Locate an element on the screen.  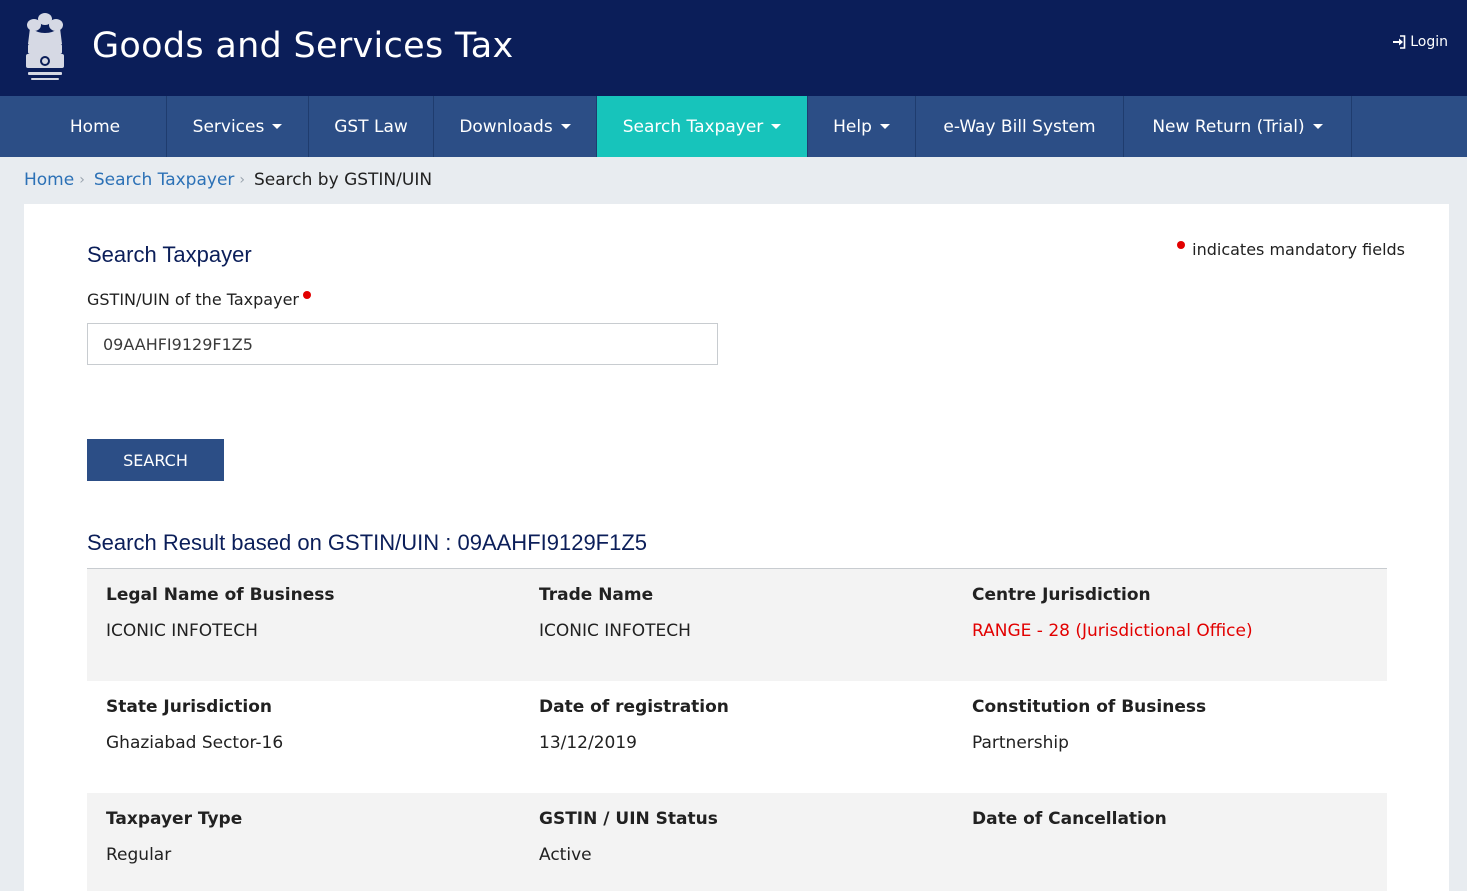
nav-gst-law: GST Law is located at coordinates (371, 126).